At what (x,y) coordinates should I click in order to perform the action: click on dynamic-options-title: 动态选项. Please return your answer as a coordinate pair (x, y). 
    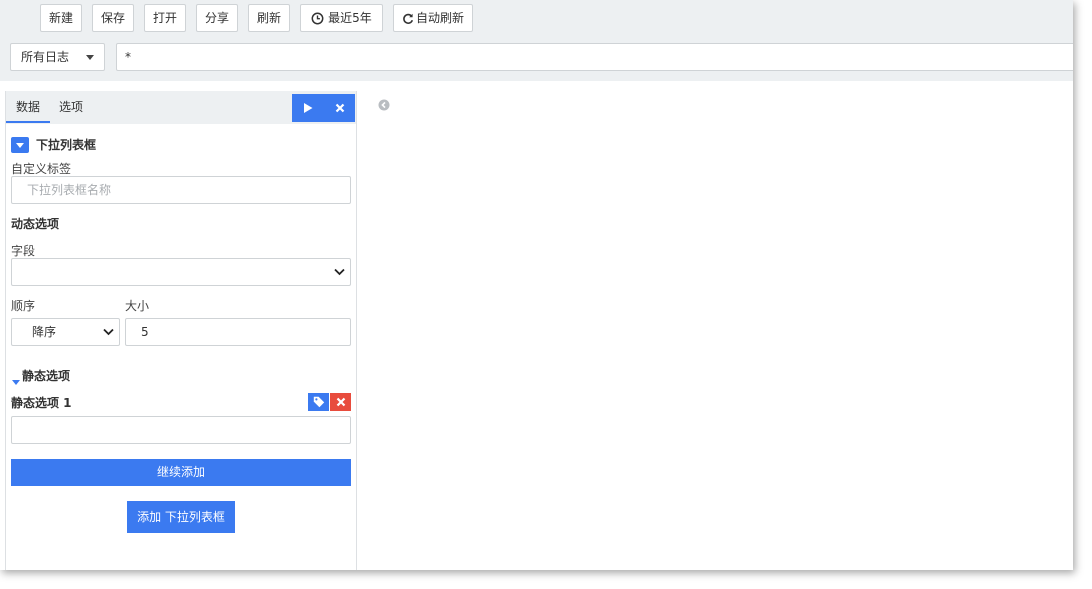
    Looking at the image, I should click on (35, 224).